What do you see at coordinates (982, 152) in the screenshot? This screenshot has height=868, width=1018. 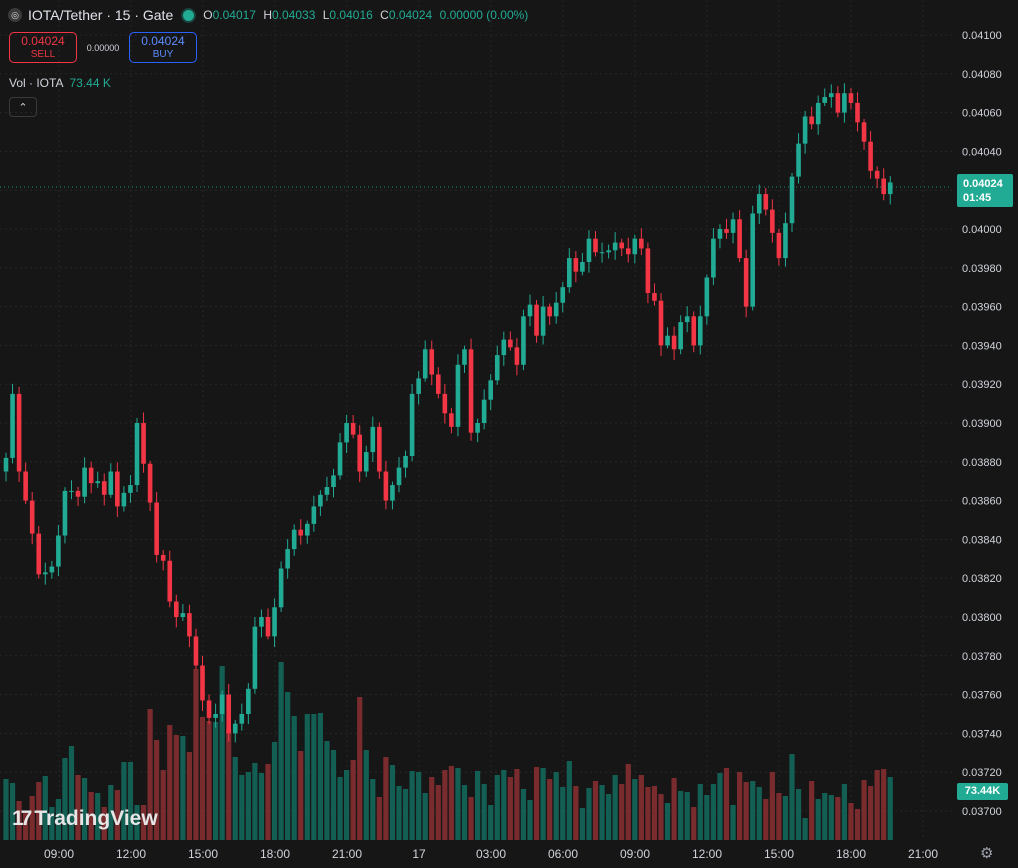 I see `price-tick-label: 0.04040` at bounding box center [982, 152].